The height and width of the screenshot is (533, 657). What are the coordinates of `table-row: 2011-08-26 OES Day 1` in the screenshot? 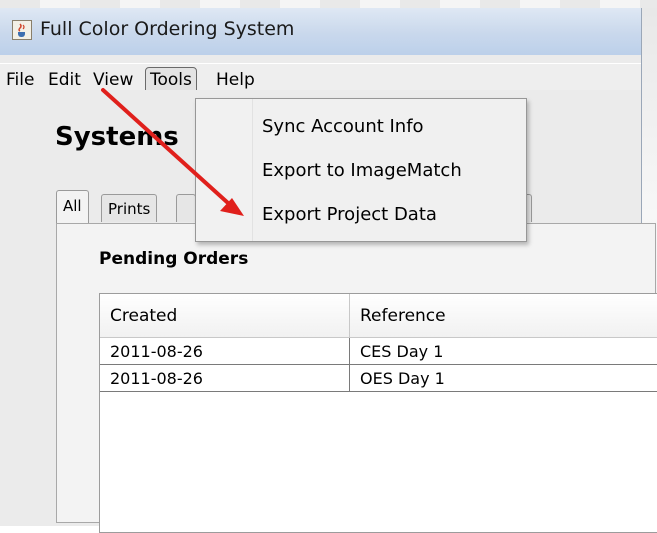 It's located at (378, 378).